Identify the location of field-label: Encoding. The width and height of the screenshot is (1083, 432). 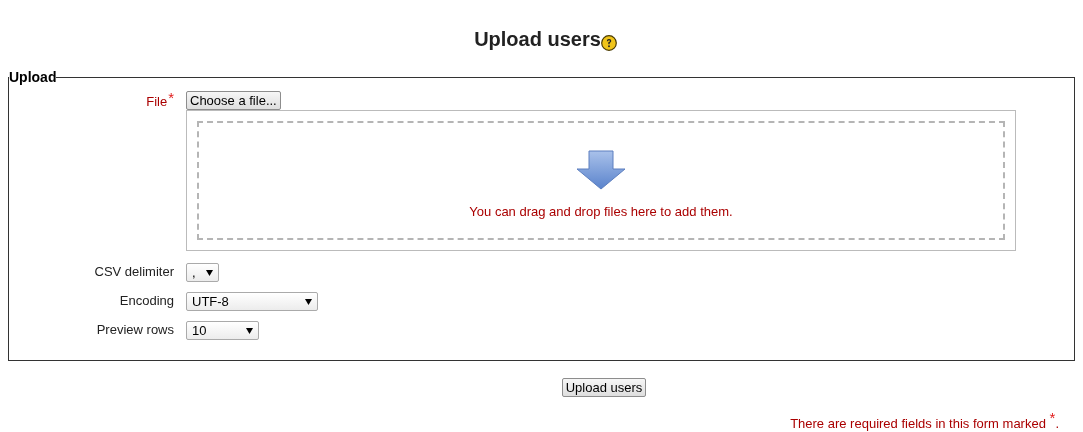
(146, 300).